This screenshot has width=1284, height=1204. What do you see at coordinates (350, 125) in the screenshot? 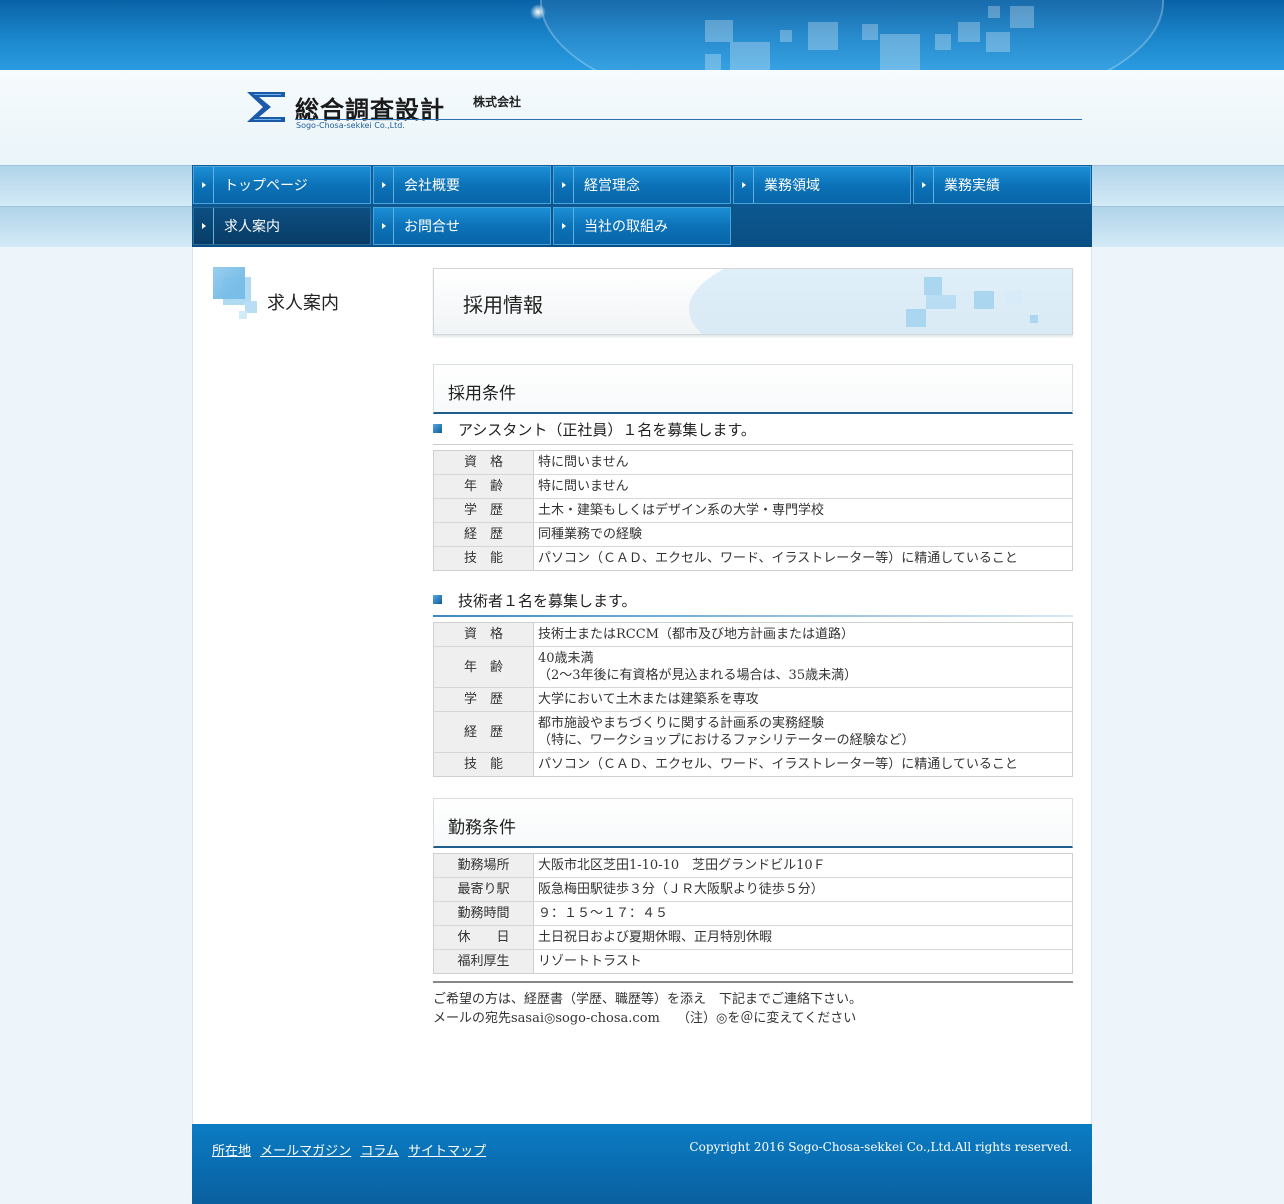
I see `company-english-name: Sogo-Chosa-sekkei Co.,Ltd.` at bounding box center [350, 125].